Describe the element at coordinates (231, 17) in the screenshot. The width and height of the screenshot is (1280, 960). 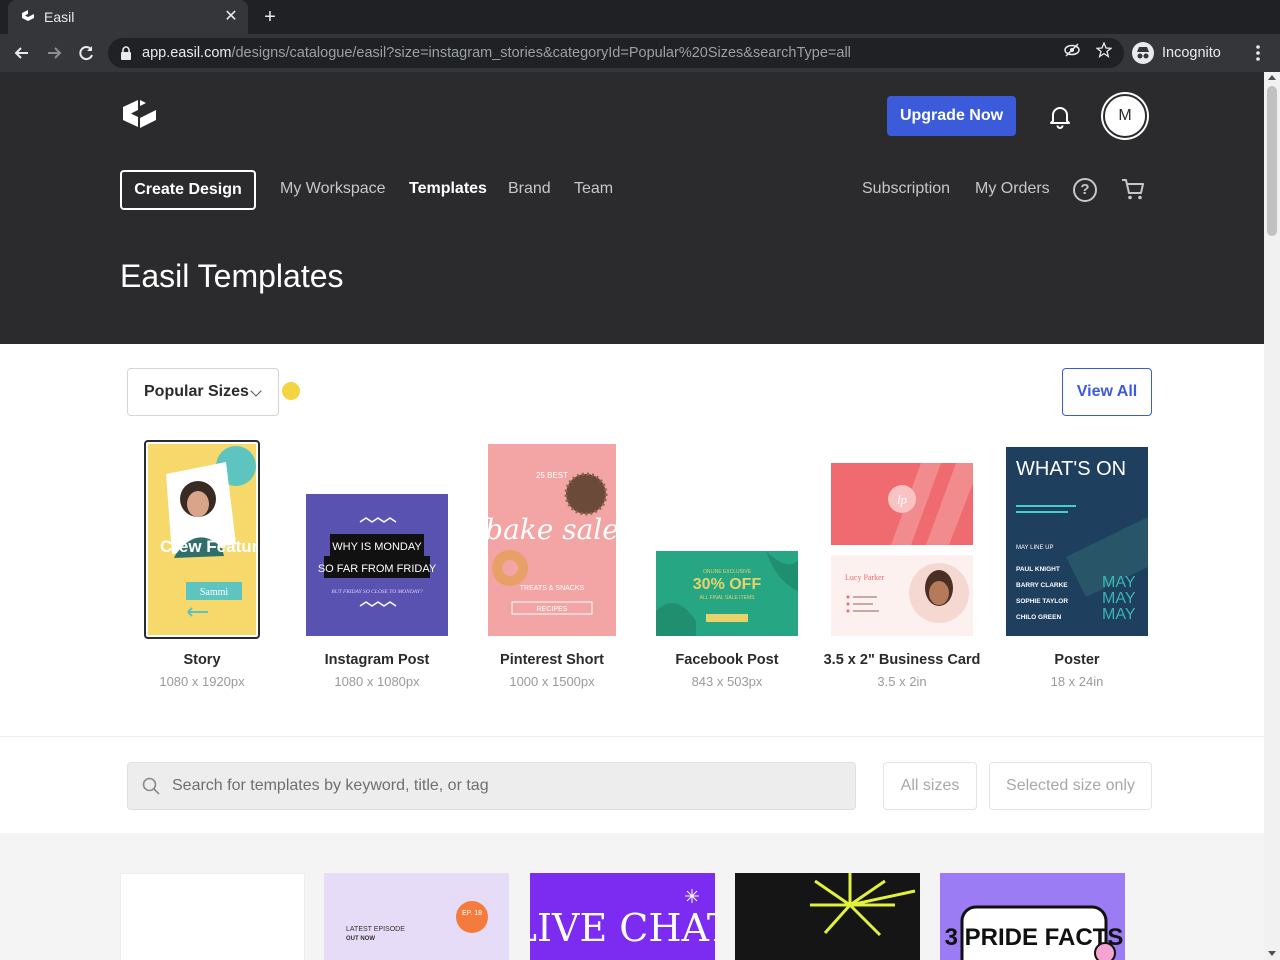
I see `close-tab-icon: ✕` at that location.